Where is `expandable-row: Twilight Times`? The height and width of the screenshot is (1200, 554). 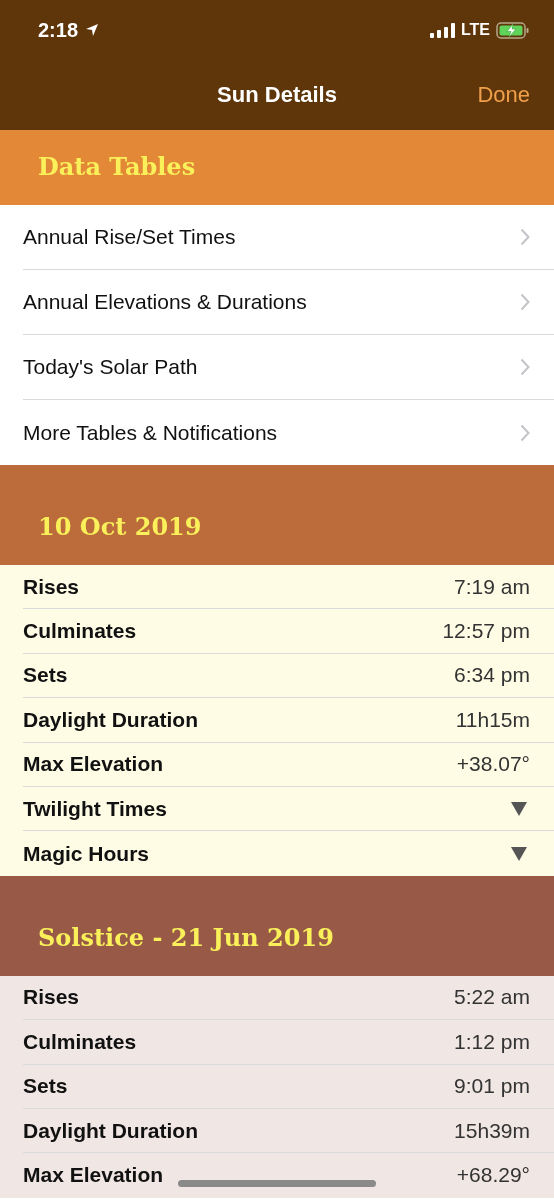 expandable-row: Twilight Times is located at coordinates (288, 809).